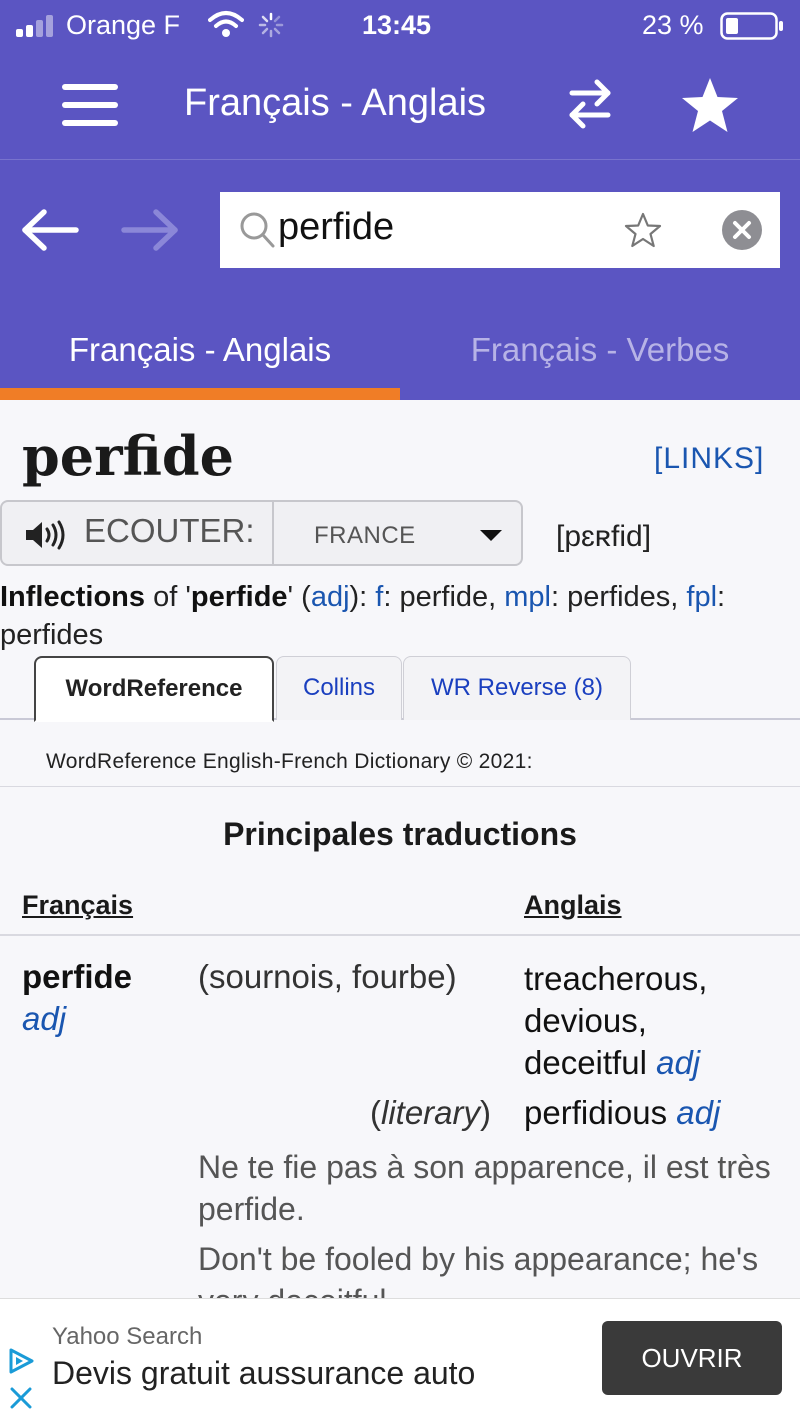 This screenshot has height=1420, width=800. What do you see at coordinates (263, 1373) in the screenshot?
I see `ad-headline: Devis gratuit aussurance auto` at bounding box center [263, 1373].